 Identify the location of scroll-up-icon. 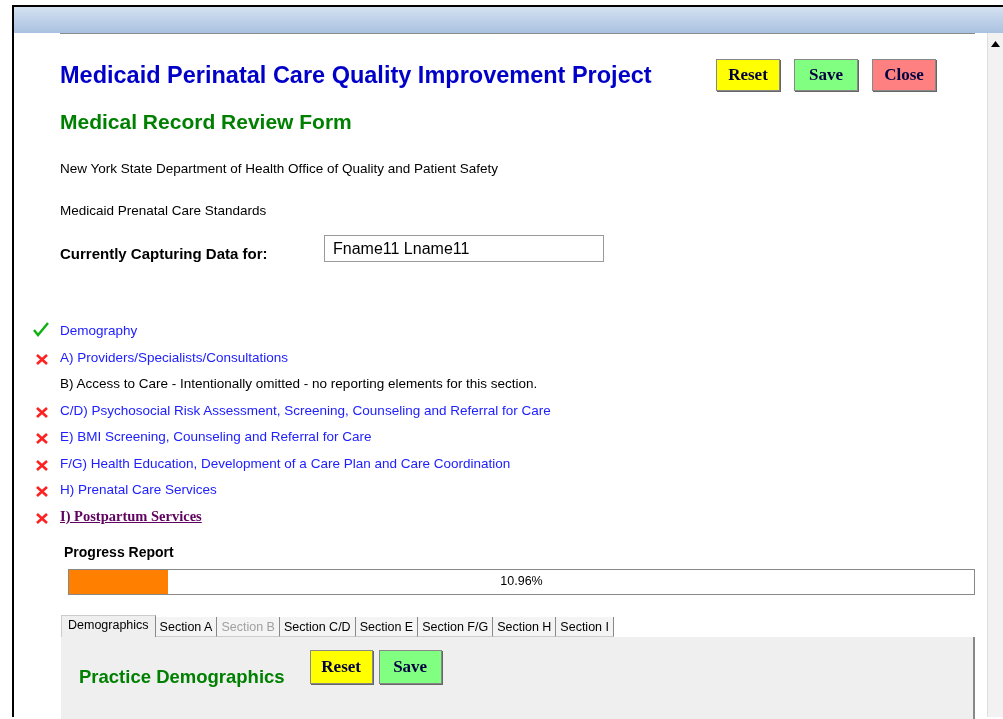
(995, 44).